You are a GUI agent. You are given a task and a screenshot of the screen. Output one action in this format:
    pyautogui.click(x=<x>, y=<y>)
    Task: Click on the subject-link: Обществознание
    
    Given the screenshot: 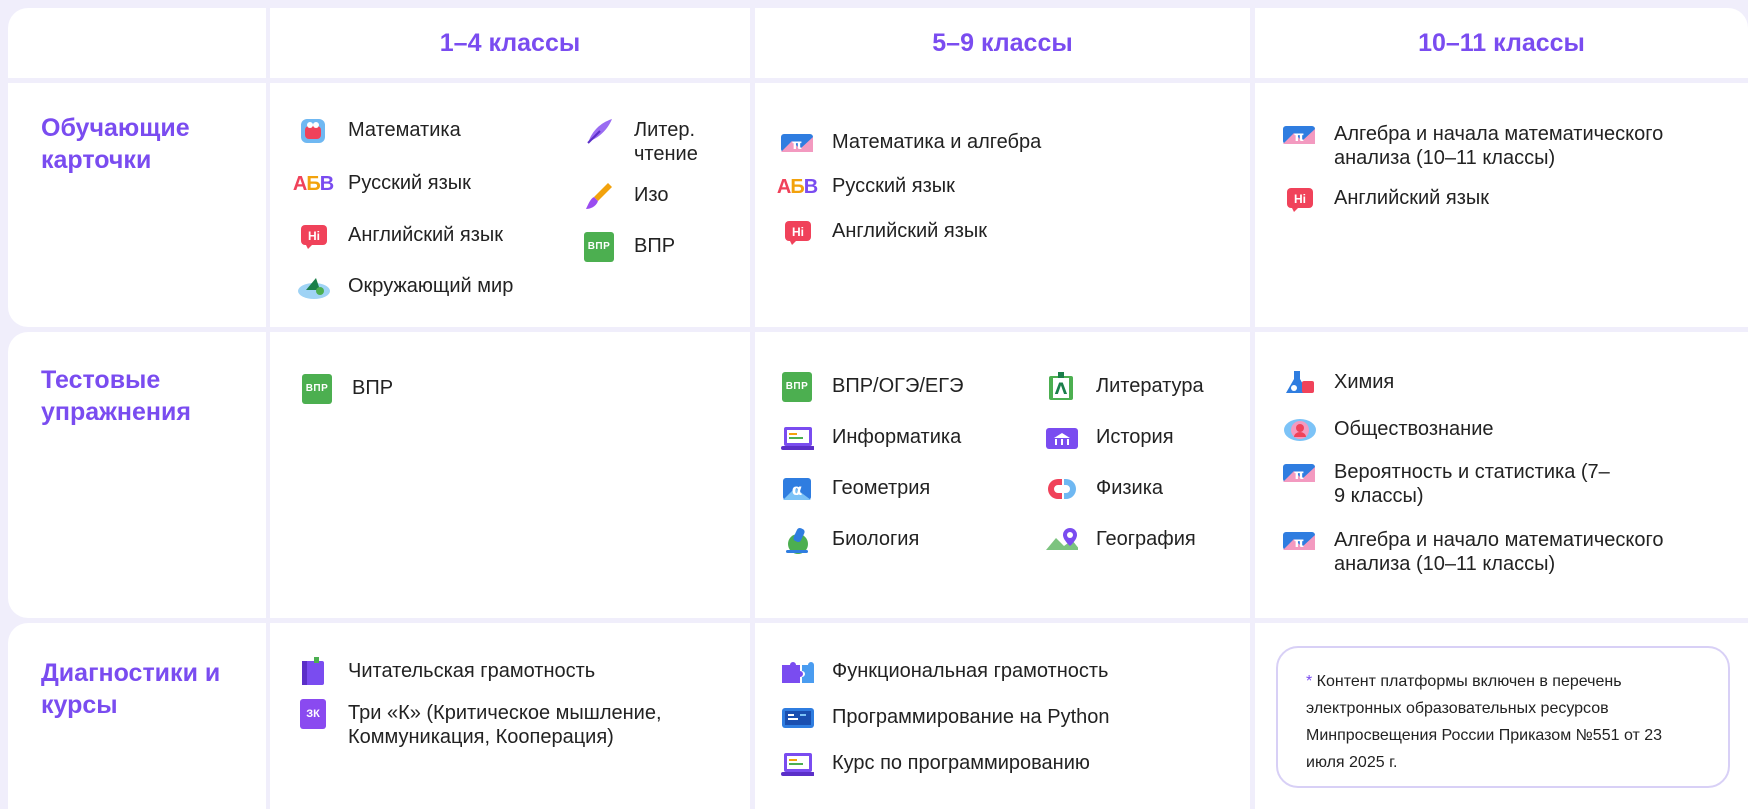 What is the action you would take?
    pyautogui.click(x=1388, y=430)
    